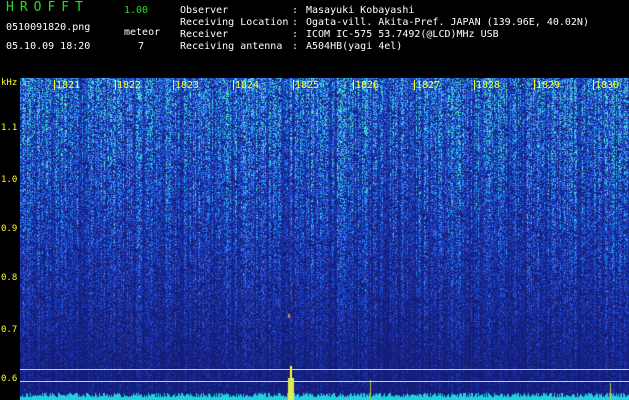  What do you see at coordinates (488, 85) in the screenshot?
I see `time-tick: 1828` at bounding box center [488, 85].